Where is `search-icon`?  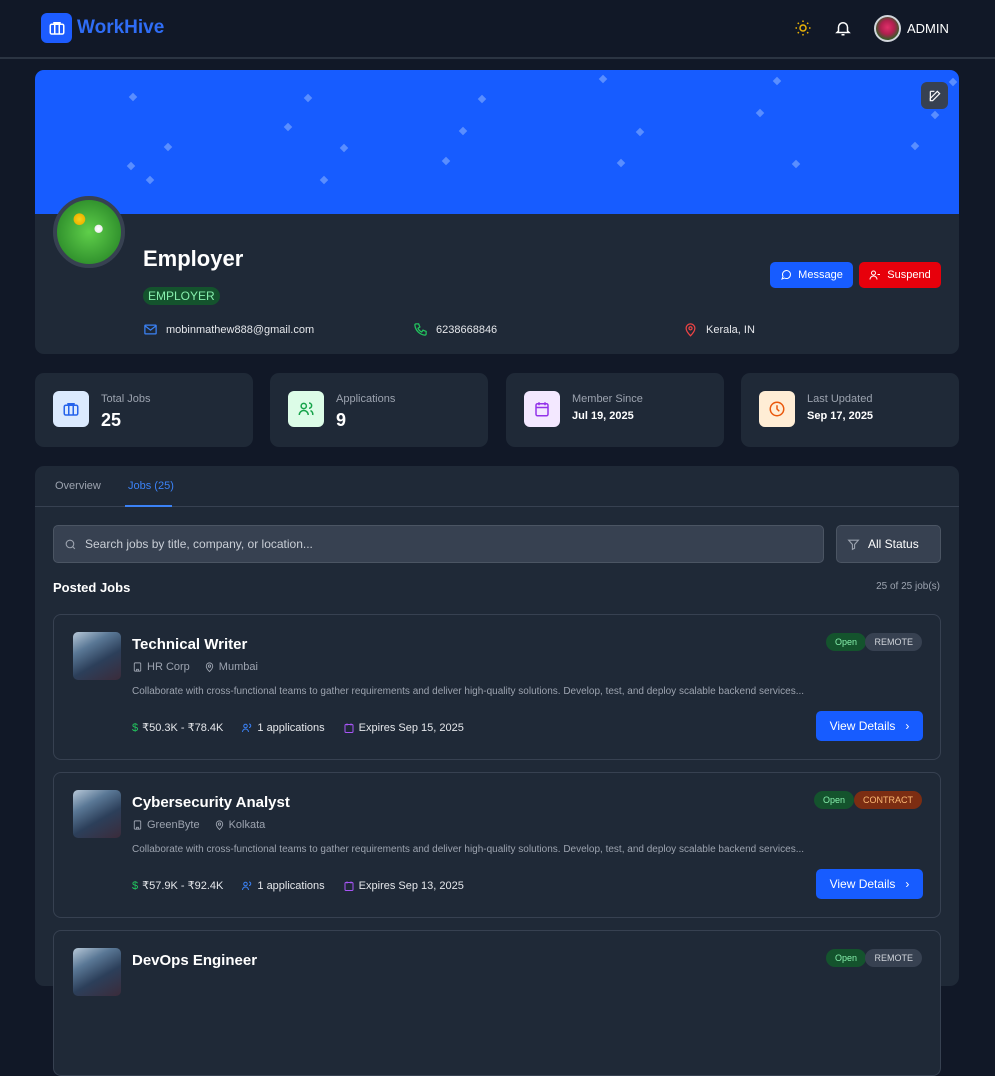
search-icon is located at coordinates (70, 544).